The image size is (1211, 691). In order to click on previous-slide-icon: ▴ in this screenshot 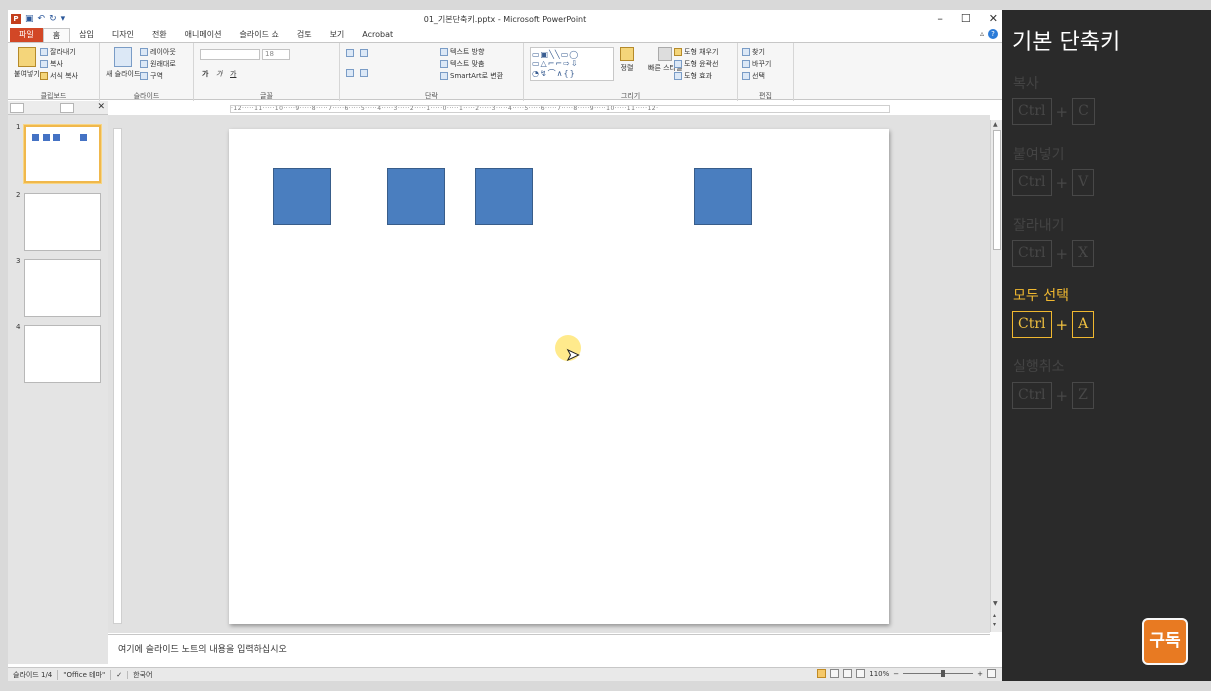, I will do `click(994, 615)`.